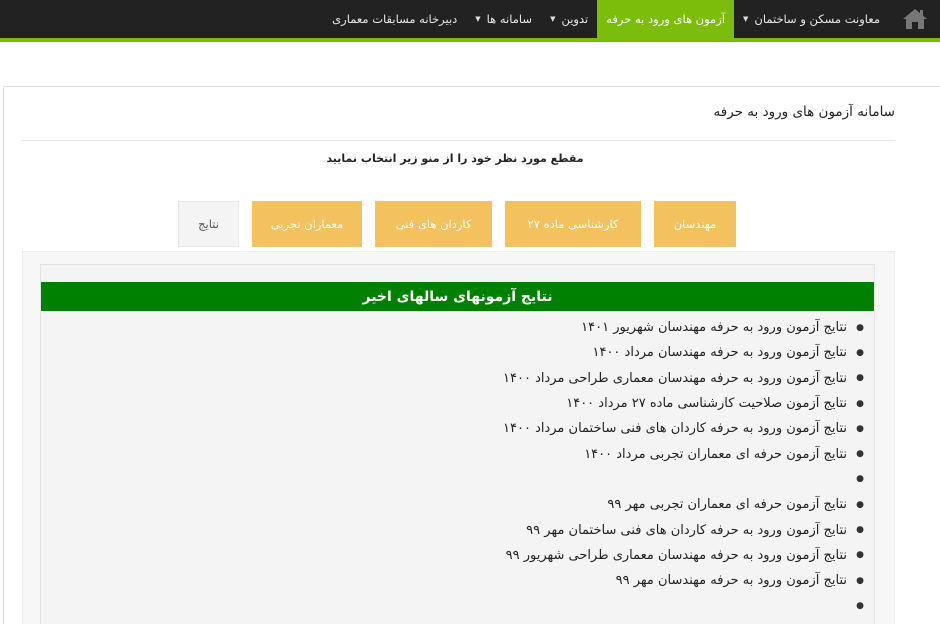  I want to click on result-link: نتایج آزمون حرفه ای معماران تجربی مهر ۹۹, so click(727, 504).